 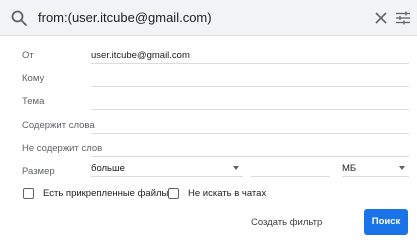 I want to click on size-label: Размер, so click(x=38, y=171).